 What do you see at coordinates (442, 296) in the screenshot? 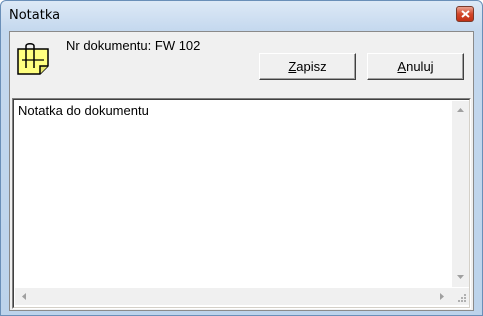
I see `scroll-right-icon` at bounding box center [442, 296].